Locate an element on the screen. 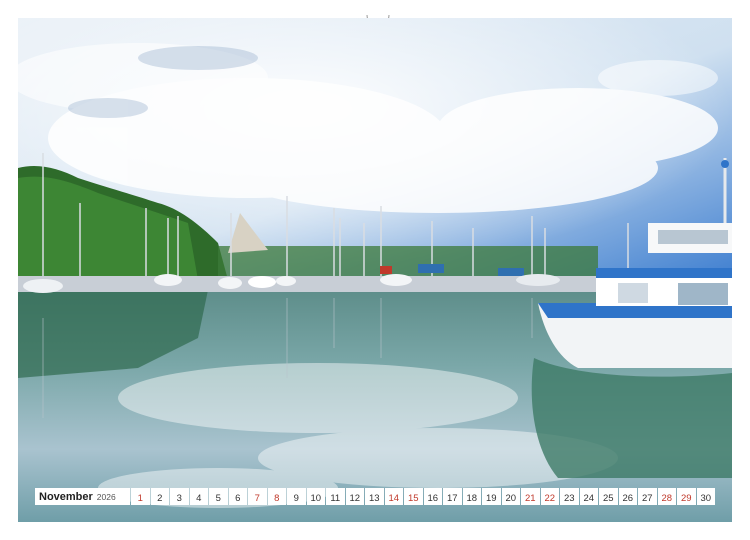 This screenshot has height=540, width=750. calendar-day: 12 is located at coordinates (354, 496).